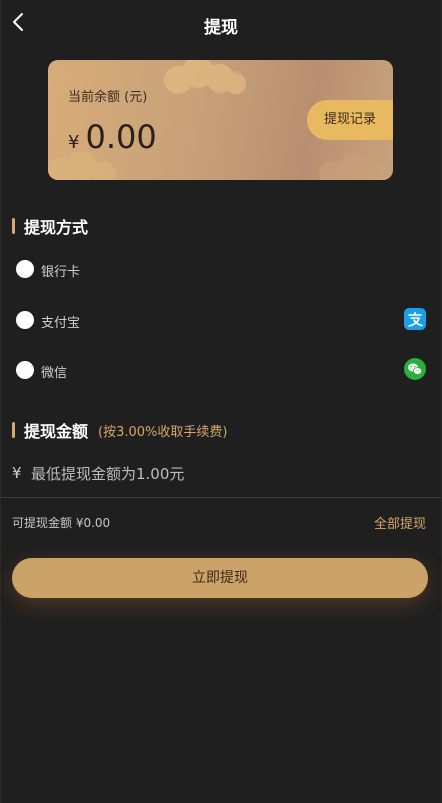 This screenshot has height=803, width=442. What do you see at coordinates (221, 270) in the screenshot?
I see `method-option-bank-card: 银行卡` at bounding box center [221, 270].